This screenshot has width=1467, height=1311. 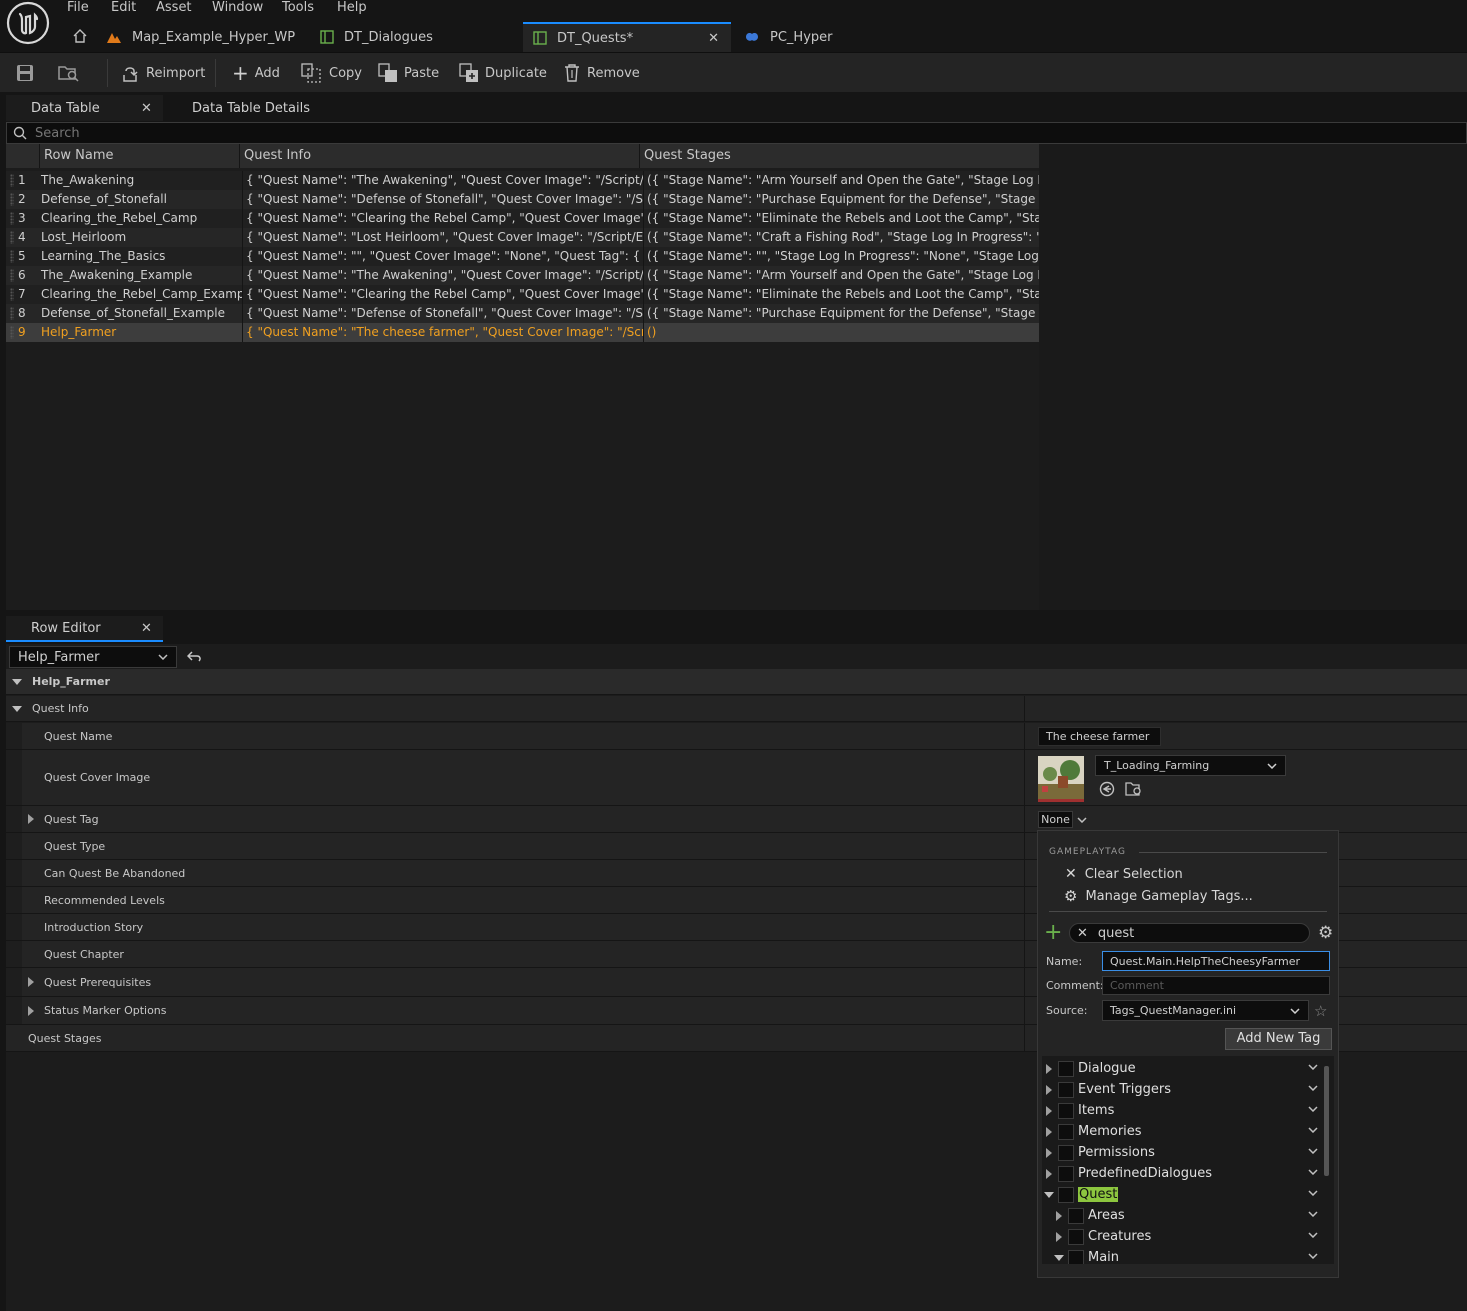 I want to click on row-name-dropdown: Help_Farmer, so click(x=93, y=657).